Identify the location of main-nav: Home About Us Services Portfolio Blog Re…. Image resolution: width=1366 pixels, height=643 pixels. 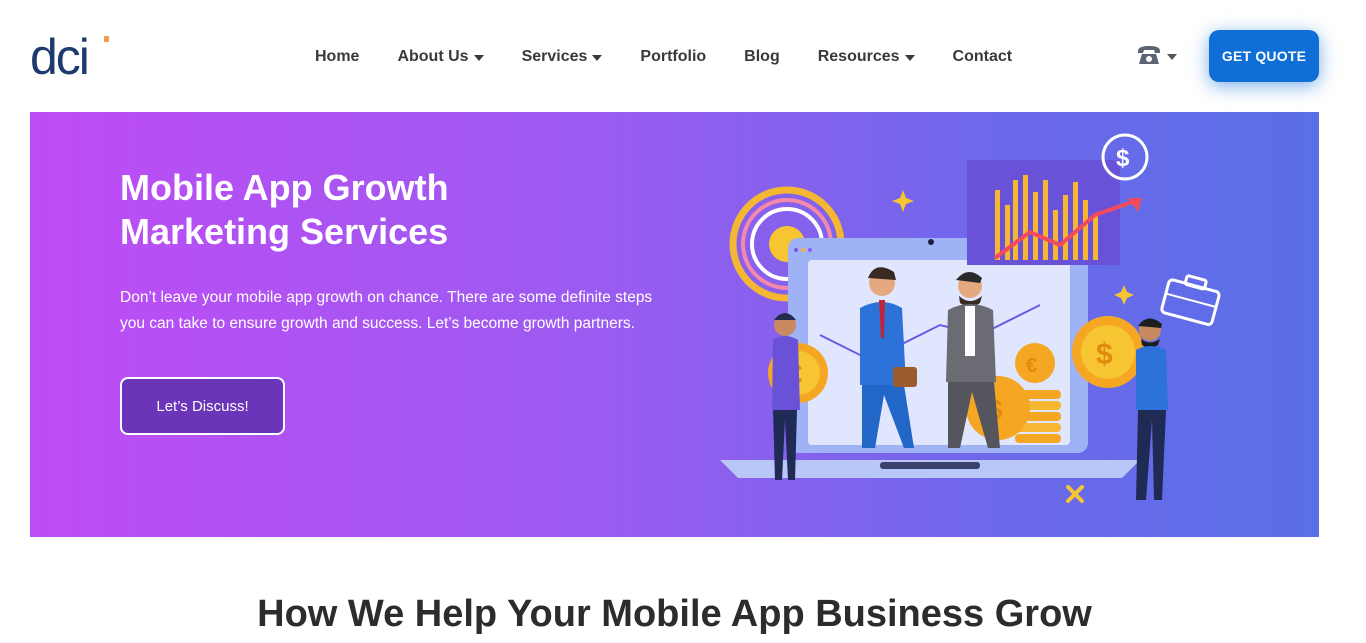
(663, 57).